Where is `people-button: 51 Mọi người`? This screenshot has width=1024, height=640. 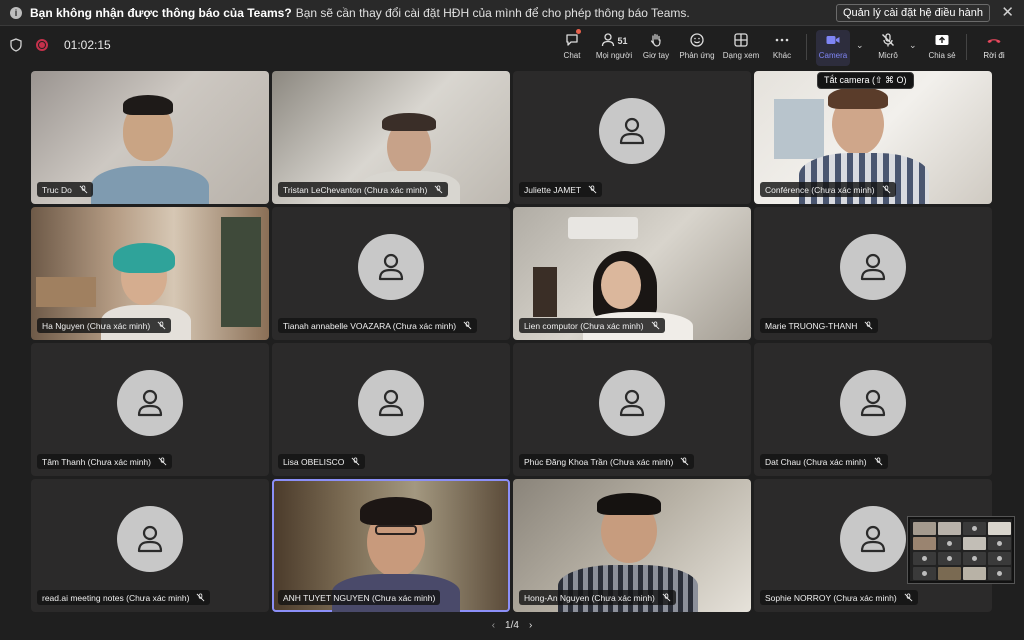
people-button: 51 Mọi người is located at coordinates (614, 48).